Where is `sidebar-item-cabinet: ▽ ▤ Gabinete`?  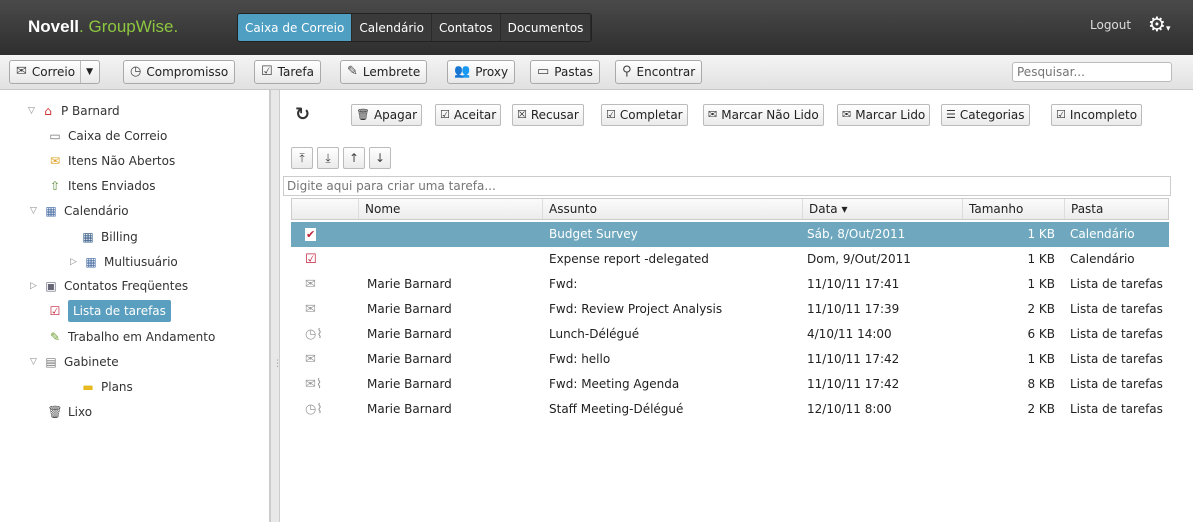 sidebar-item-cabinet: ▽ ▤ Gabinete is located at coordinates (74, 362).